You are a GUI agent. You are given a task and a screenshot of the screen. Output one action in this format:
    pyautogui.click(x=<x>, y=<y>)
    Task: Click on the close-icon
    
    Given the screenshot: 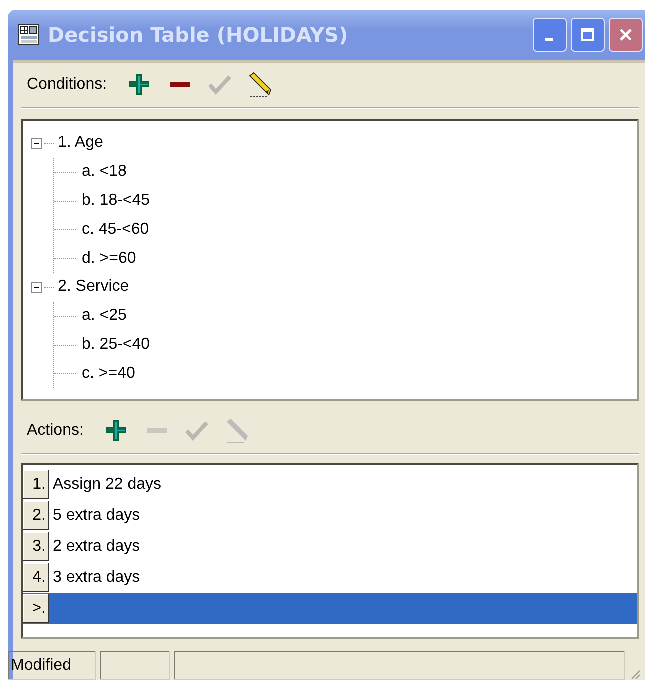 What is the action you would take?
    pyautogui.click(x=626, y=35)
    